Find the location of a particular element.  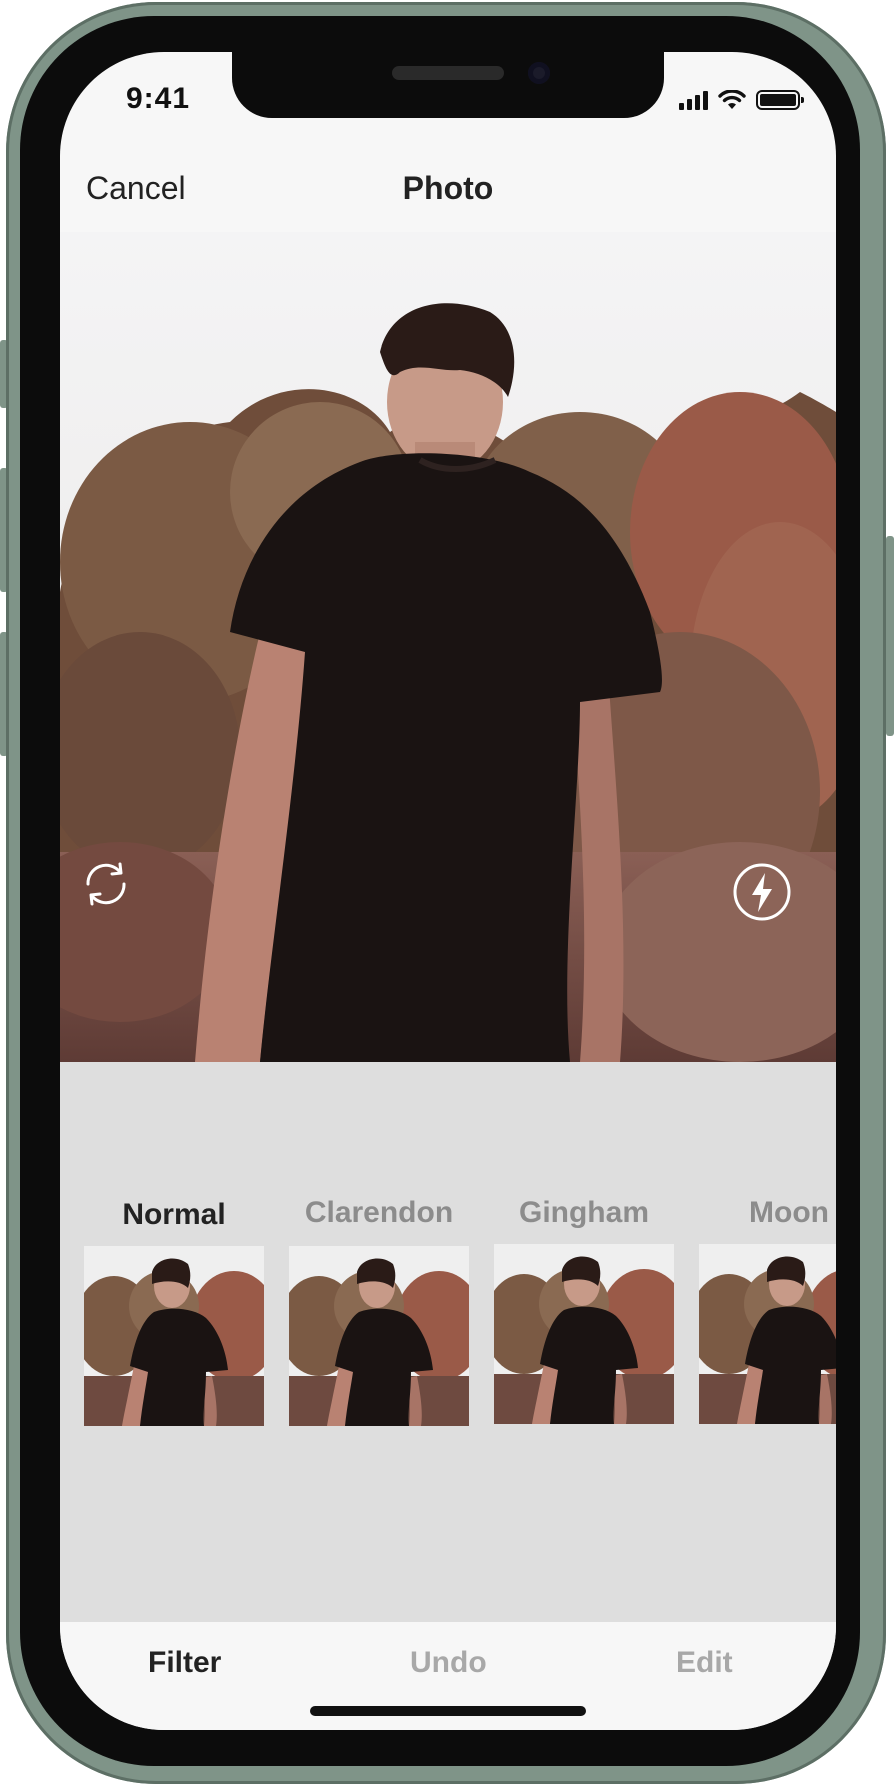

filter-label: Moon is located at coordinates (789, 1212).